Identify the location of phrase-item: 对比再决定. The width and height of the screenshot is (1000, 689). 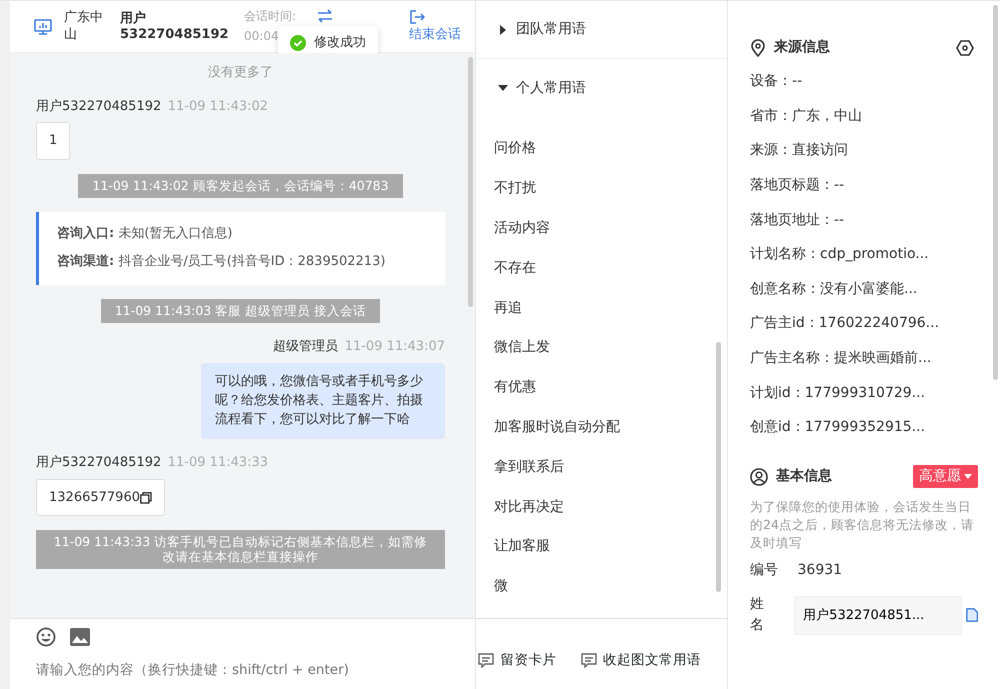
(601, 507).